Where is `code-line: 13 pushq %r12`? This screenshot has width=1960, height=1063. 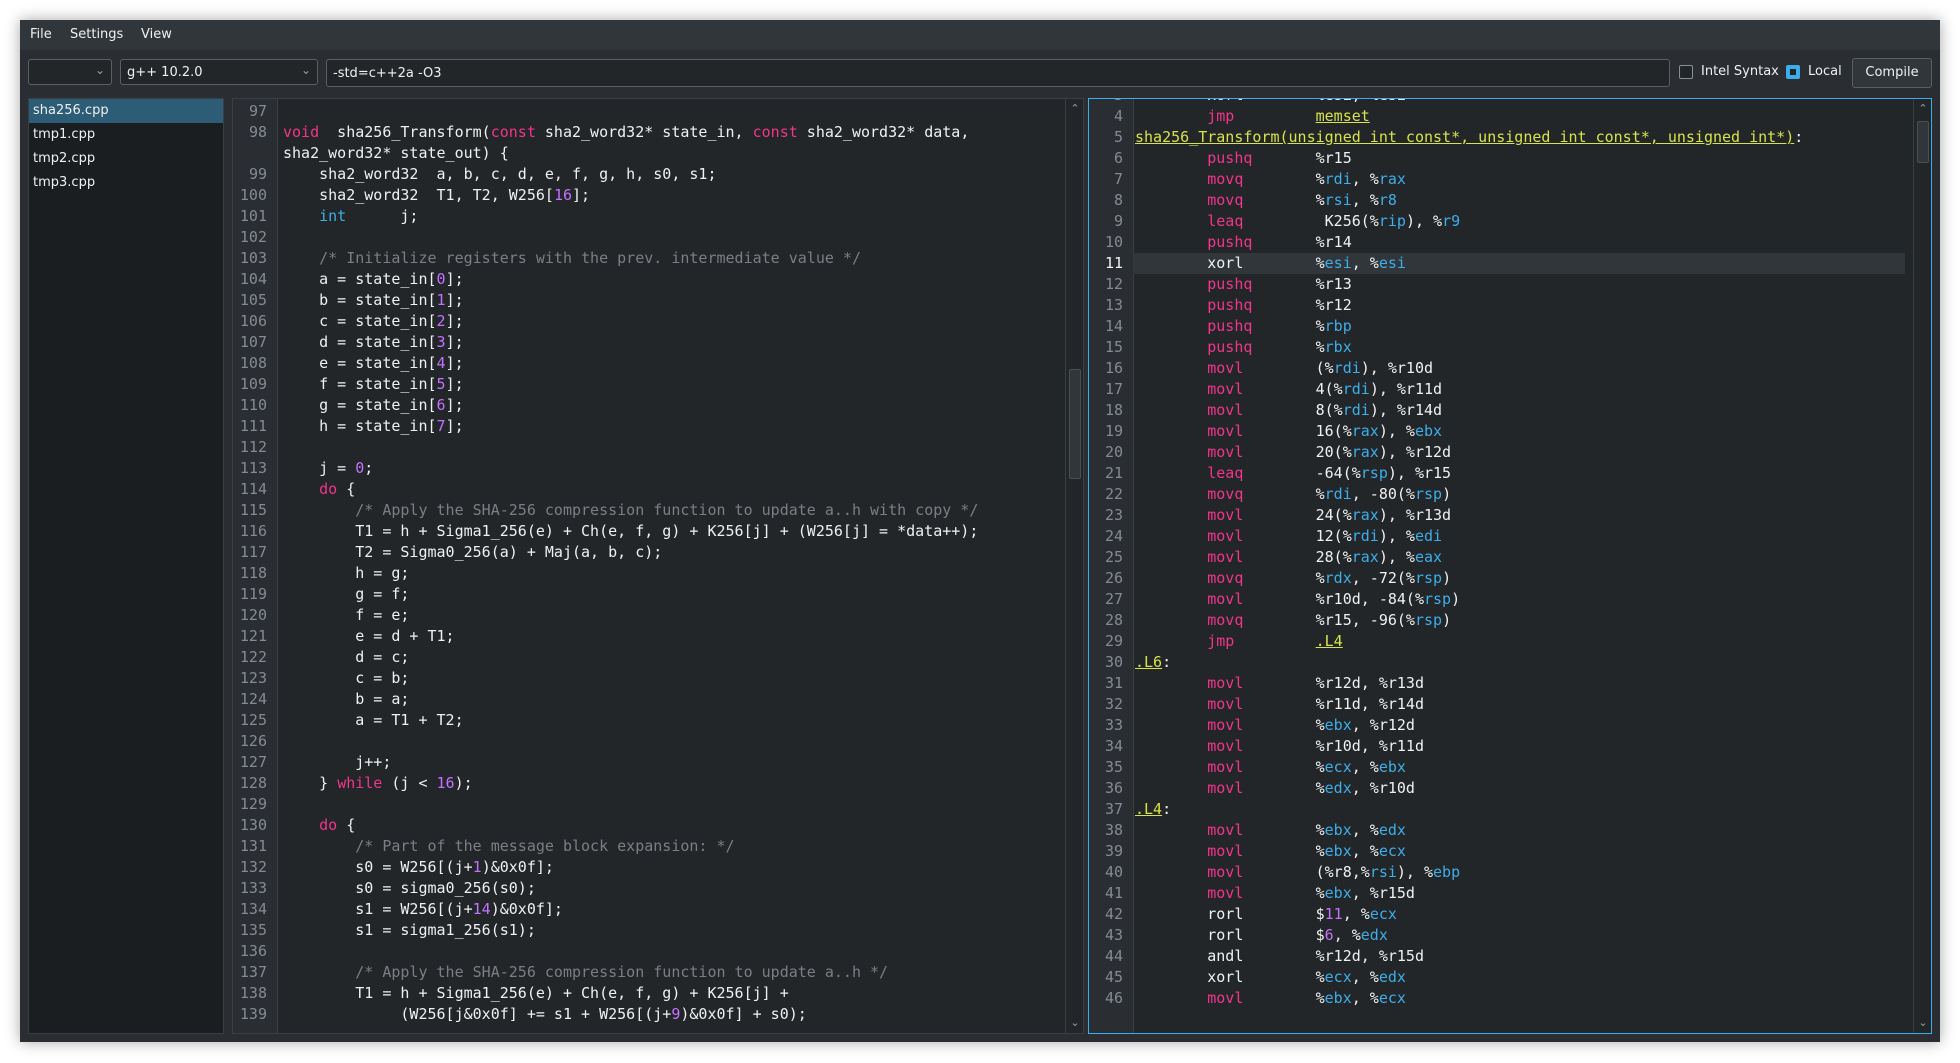 code-line: 13 pushq %r12 is located at coordinates (1497, 305).